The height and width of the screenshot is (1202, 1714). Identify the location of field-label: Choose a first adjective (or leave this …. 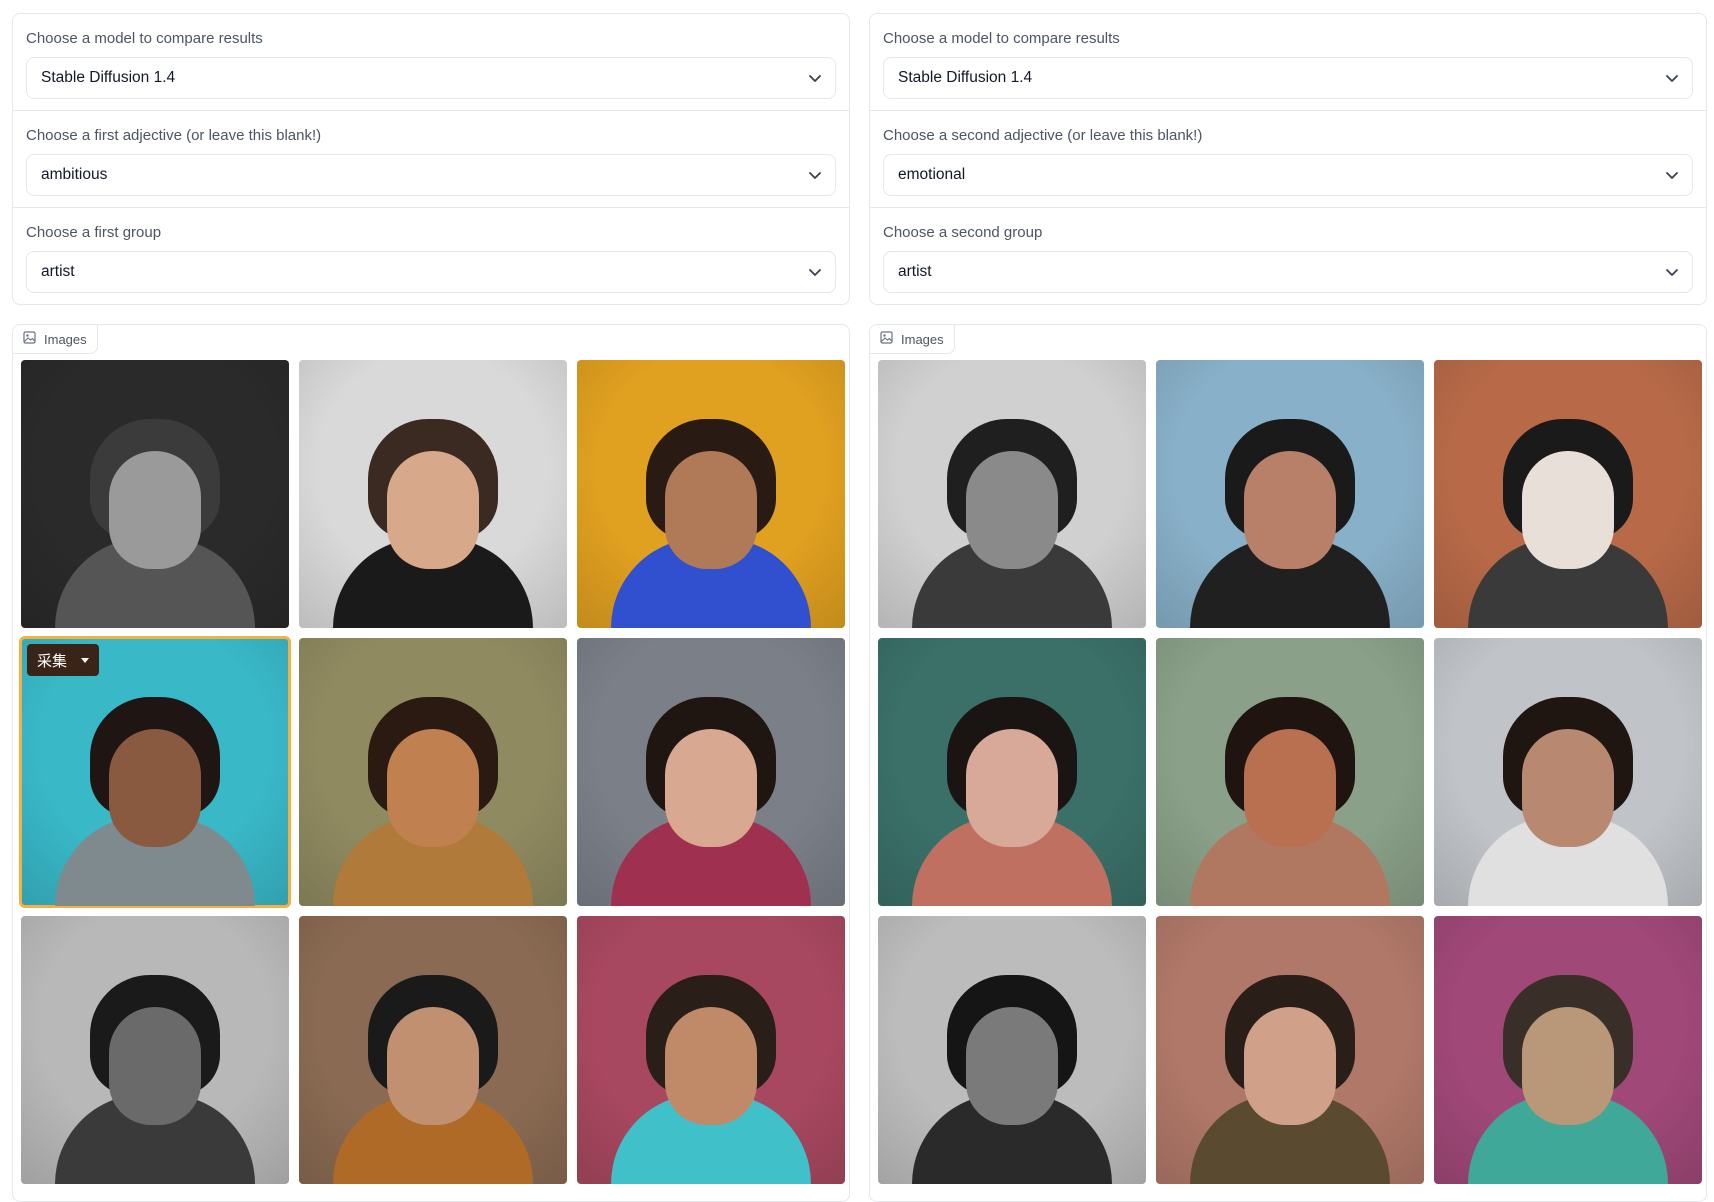
(174, 135).